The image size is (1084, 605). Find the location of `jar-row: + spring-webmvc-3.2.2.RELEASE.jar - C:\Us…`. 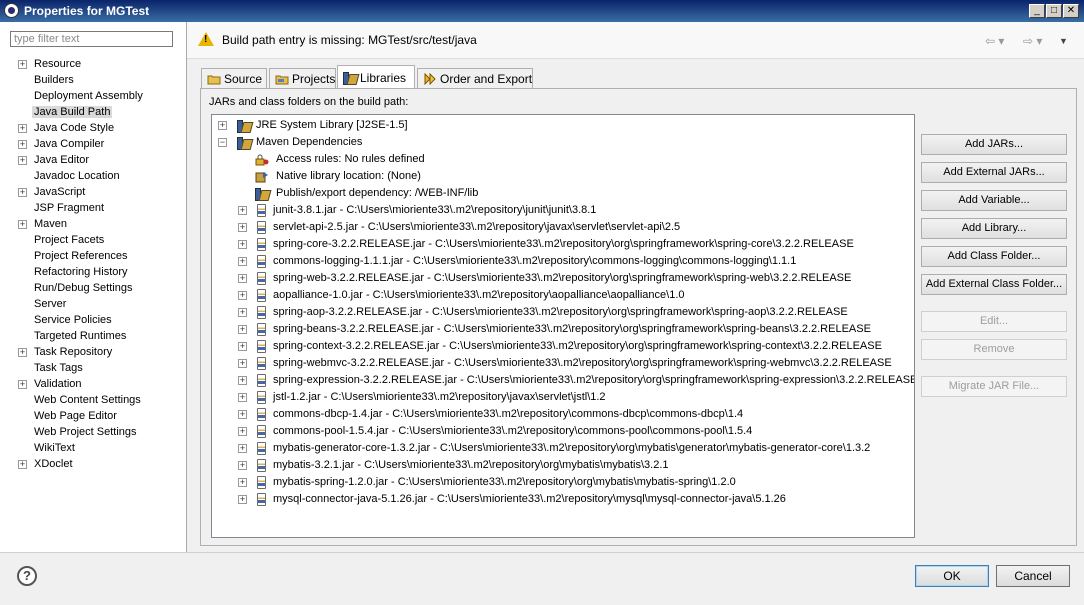

jar-row: + spring-webmvc-3.2.2.RELEASE.jar - C:\Us… is located at coordinates (565, 363).